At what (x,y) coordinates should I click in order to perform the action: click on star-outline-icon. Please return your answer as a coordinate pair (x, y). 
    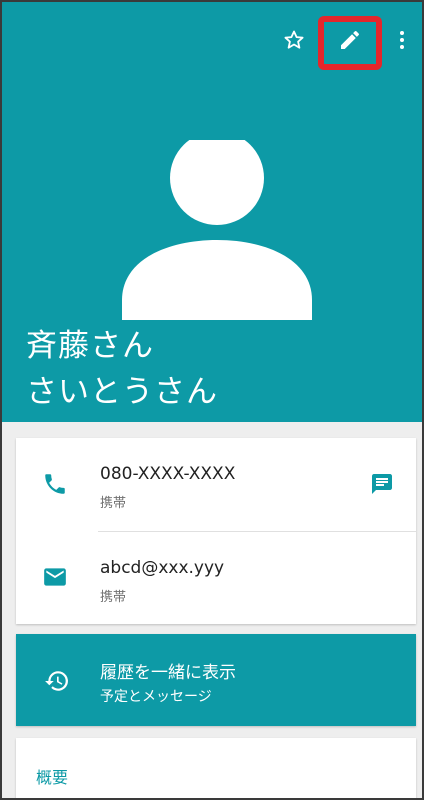
    Looking at the image, I should click on (294, 39).